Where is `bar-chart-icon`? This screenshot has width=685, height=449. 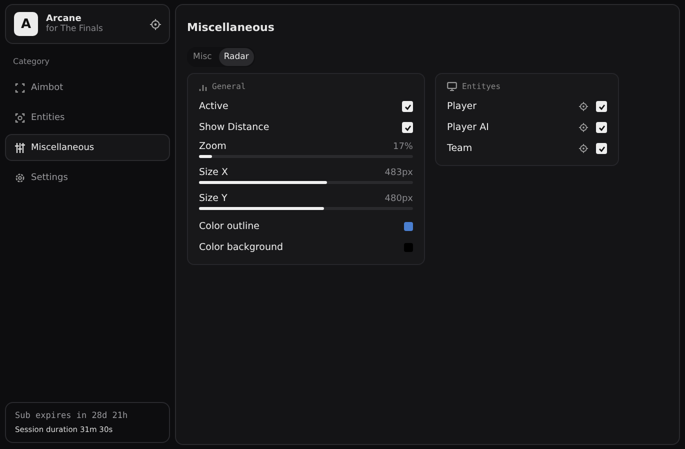 bar-chart-icon is located at coordinates (203, 86).